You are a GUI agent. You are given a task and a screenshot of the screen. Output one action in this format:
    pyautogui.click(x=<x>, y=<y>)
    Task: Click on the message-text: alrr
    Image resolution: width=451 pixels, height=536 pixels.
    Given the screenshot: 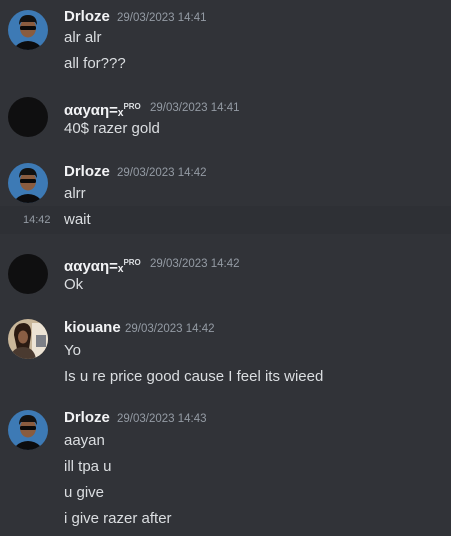 What is the action you would take?
    pyautogui.click(x=75, y=193)
    